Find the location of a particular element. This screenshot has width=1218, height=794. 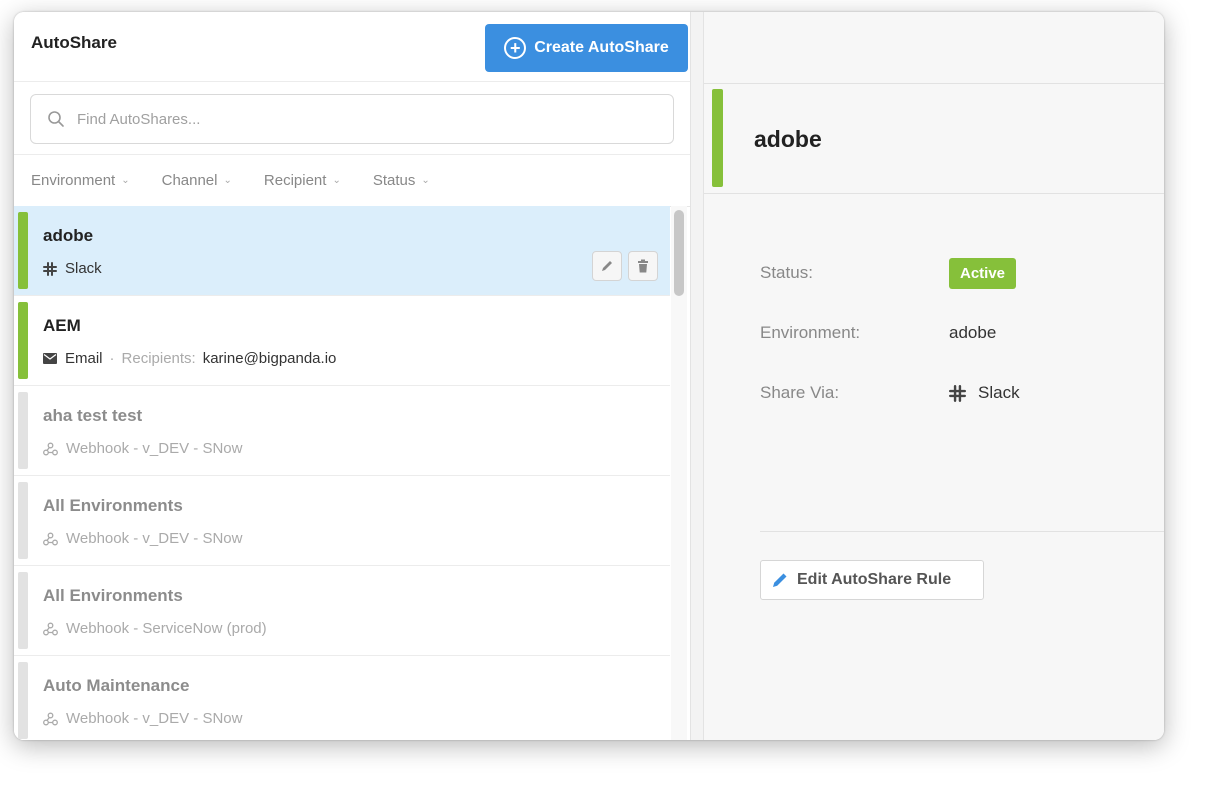

item-channel: Email · Recipients: karine@bigpanda.io is located at coordinates (356, 358).